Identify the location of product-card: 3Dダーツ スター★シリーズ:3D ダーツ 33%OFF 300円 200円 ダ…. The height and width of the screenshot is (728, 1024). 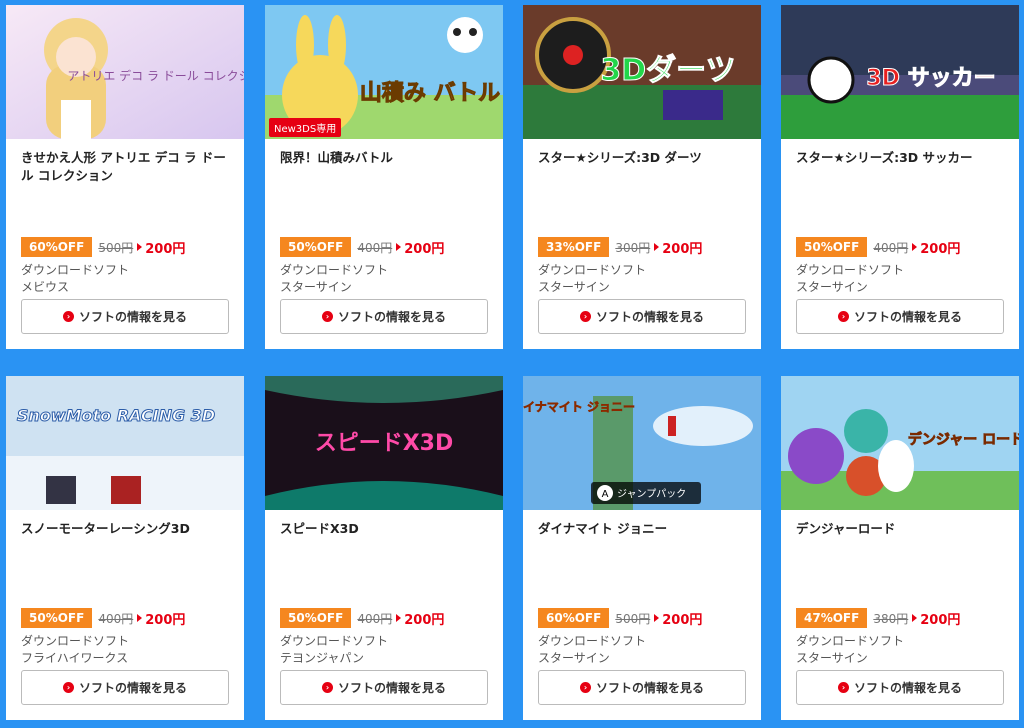
(642, 177).